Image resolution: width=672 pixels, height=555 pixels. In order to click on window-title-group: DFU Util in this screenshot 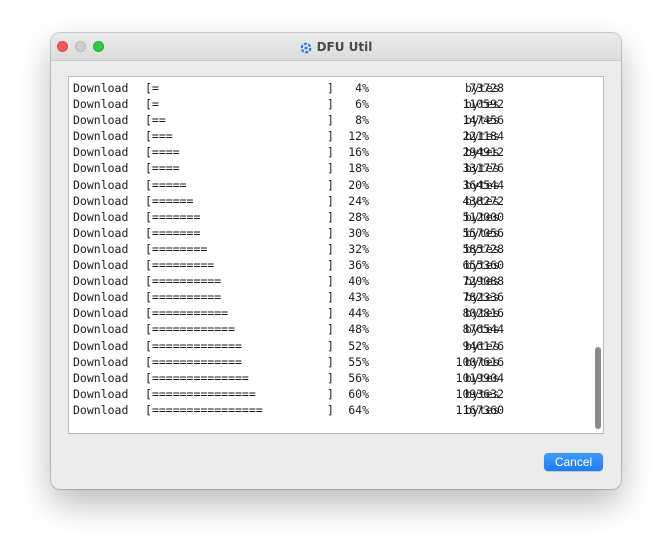, I will do `click(336, 46)`.